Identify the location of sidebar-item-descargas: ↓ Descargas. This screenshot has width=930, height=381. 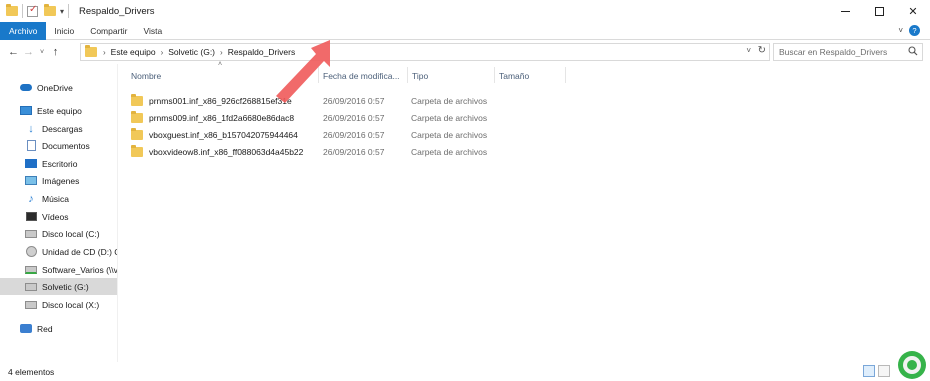
(58, 128).